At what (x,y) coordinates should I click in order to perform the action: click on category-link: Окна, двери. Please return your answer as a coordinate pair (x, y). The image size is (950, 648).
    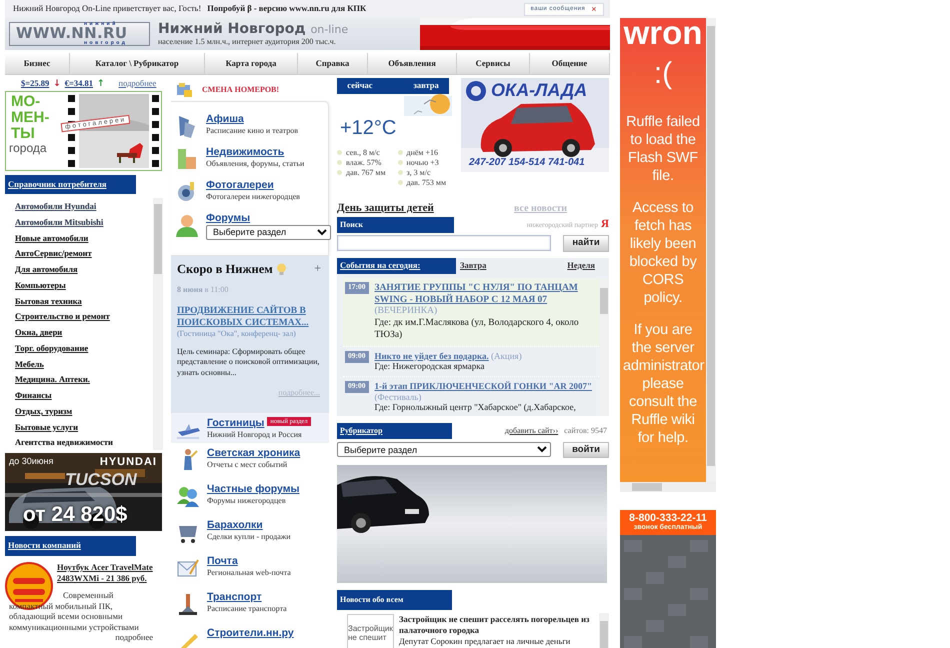
    Looking at the image, I should click on (84, 336).